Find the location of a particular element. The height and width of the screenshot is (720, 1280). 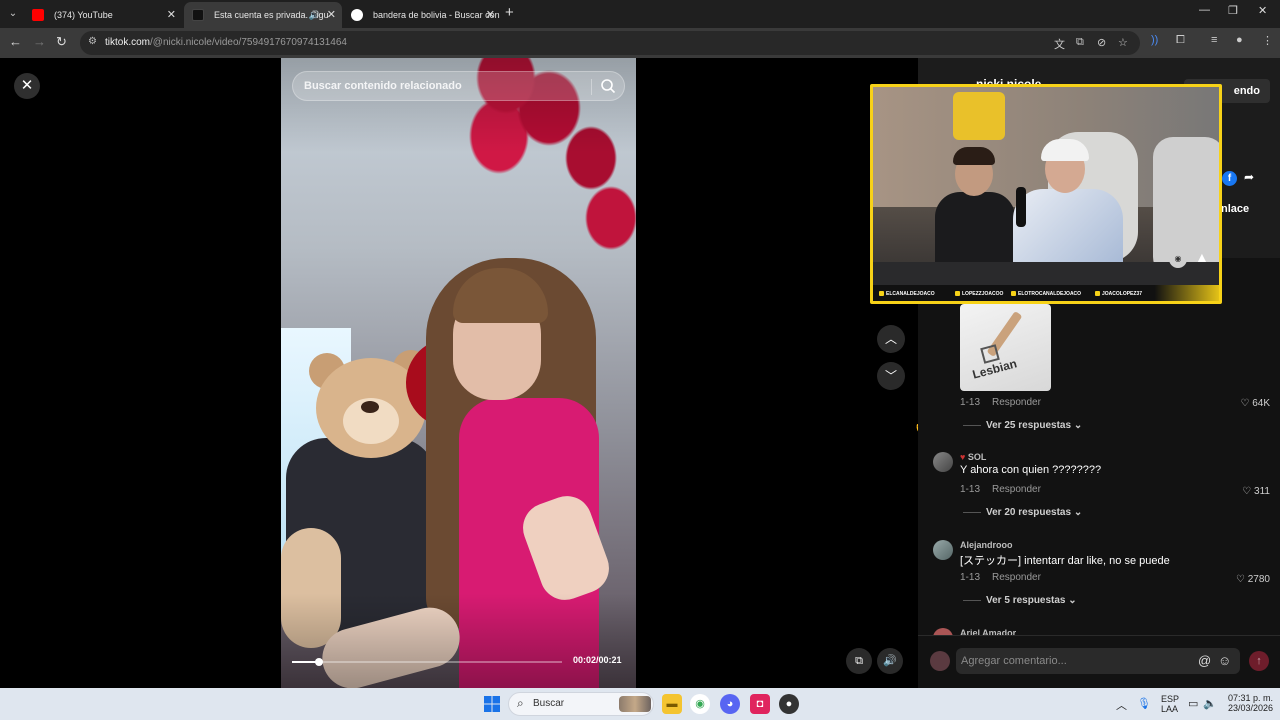

comment-like: ♡ 311 is located at coordinates (1256, 491).